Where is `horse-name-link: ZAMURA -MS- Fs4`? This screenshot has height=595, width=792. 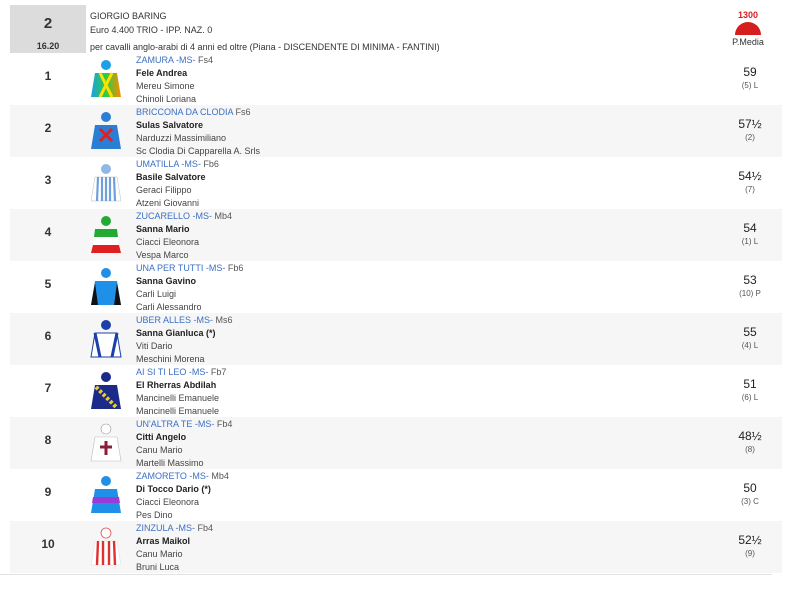
horse-name-link: ZAMURA -MS- Fs4 is located at coordinates (174, 60).